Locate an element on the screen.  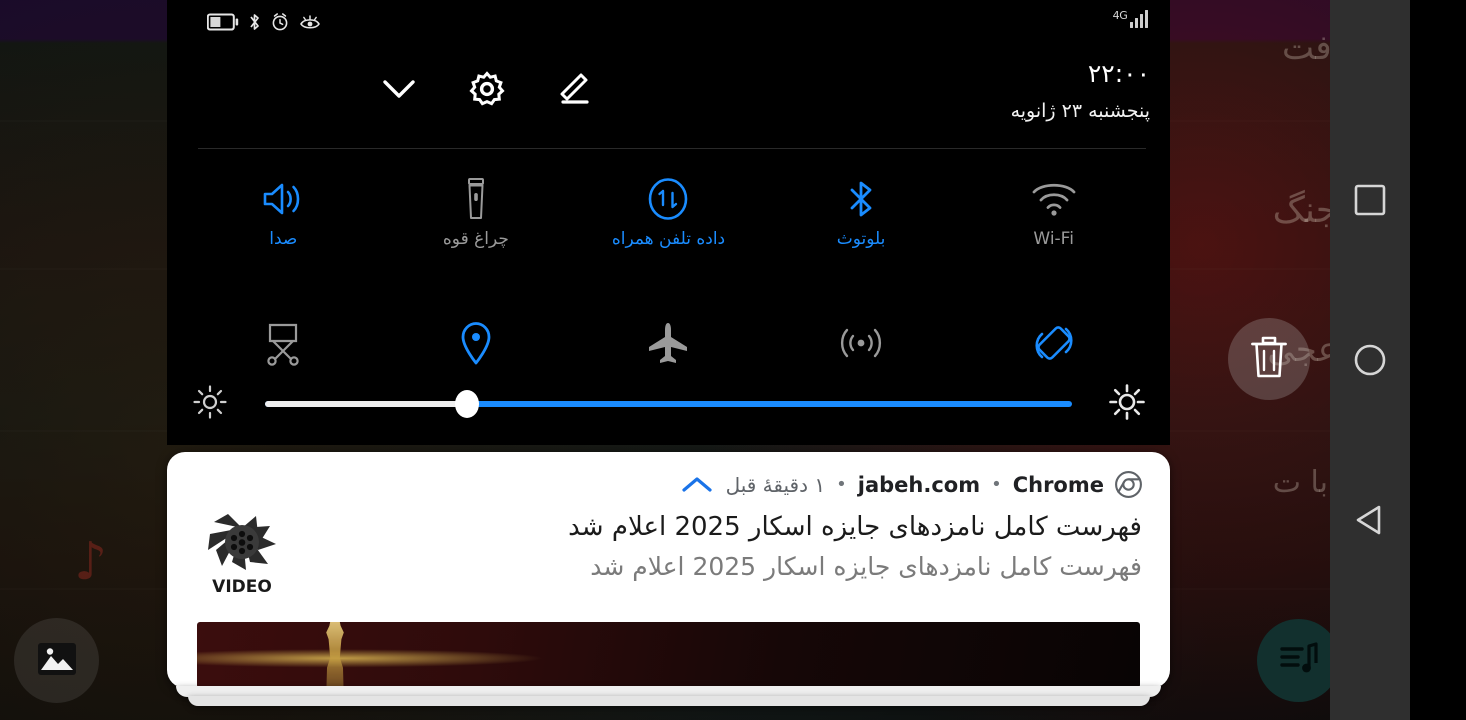
wallpaper-text-0: جنگ is located at coordinates (1305, 210).